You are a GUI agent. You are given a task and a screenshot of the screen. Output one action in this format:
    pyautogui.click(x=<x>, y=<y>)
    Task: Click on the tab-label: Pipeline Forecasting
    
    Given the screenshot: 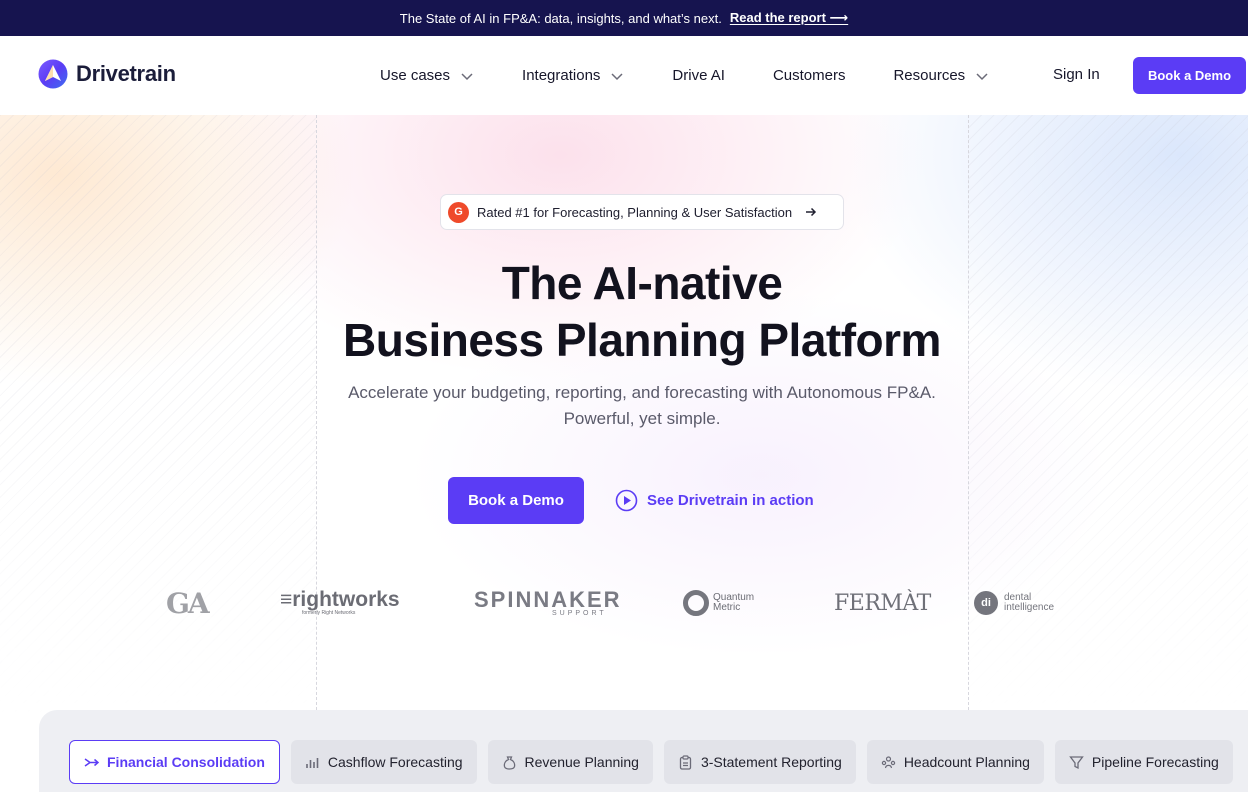 What is the action you would take?
    pyautogui.click(x=1155, y=762)
    